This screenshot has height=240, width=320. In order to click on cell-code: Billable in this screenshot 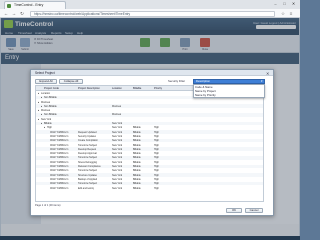, I will do `click(48, 123)`.